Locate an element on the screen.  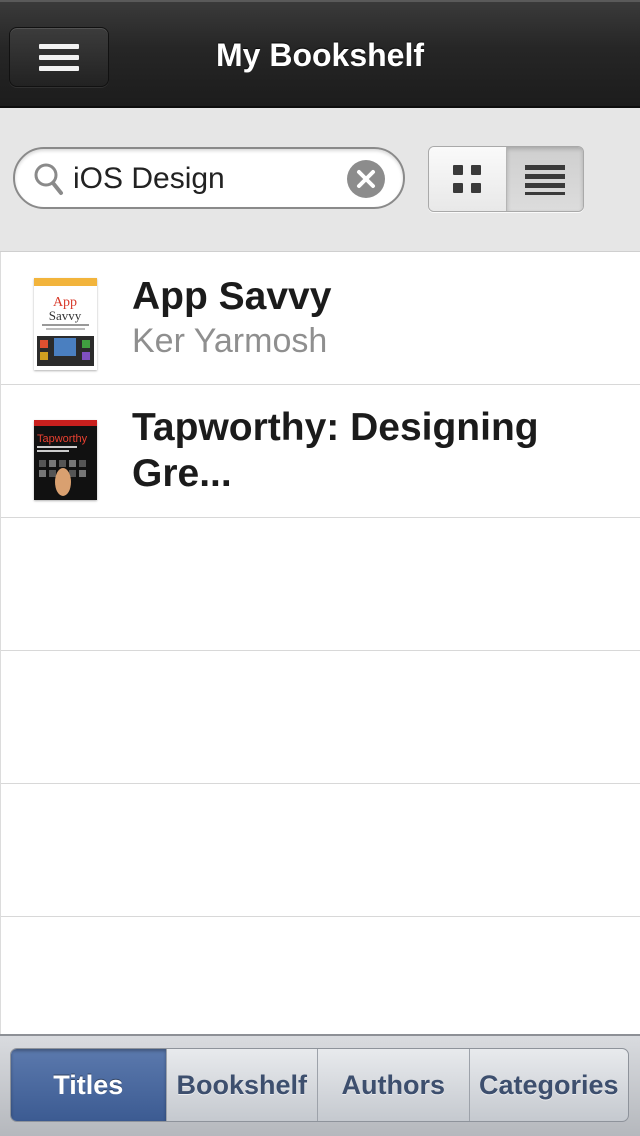
magnifier-icon is located at coordinates (48, 179).